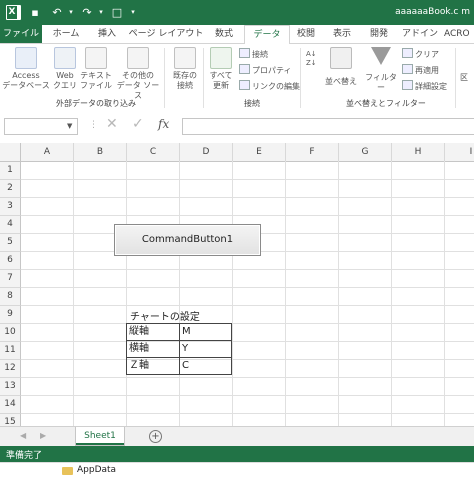 The height and width of the screenshot is (480, 474). What do you see at coordinates (10, 405) in the screenshot?
I see `row-header: 14` at bounding box center [10, 405].